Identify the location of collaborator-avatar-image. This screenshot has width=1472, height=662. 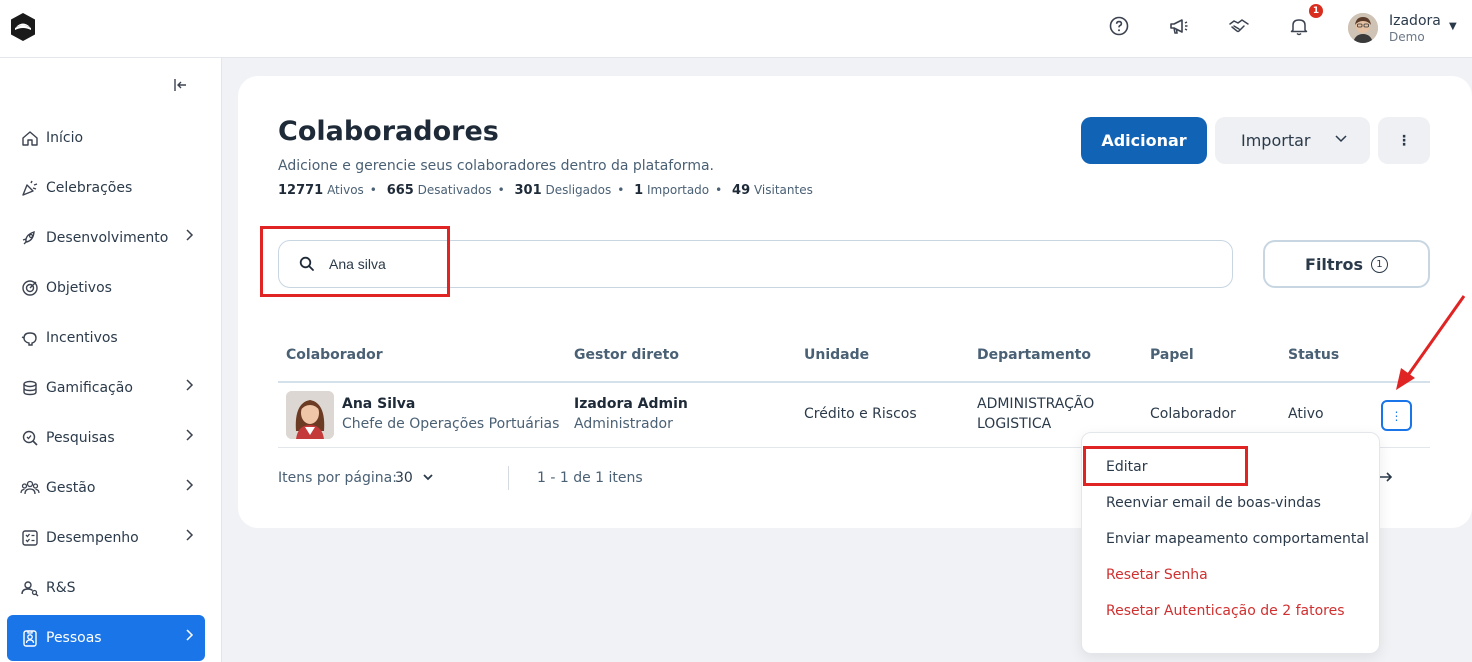
(310, 415).